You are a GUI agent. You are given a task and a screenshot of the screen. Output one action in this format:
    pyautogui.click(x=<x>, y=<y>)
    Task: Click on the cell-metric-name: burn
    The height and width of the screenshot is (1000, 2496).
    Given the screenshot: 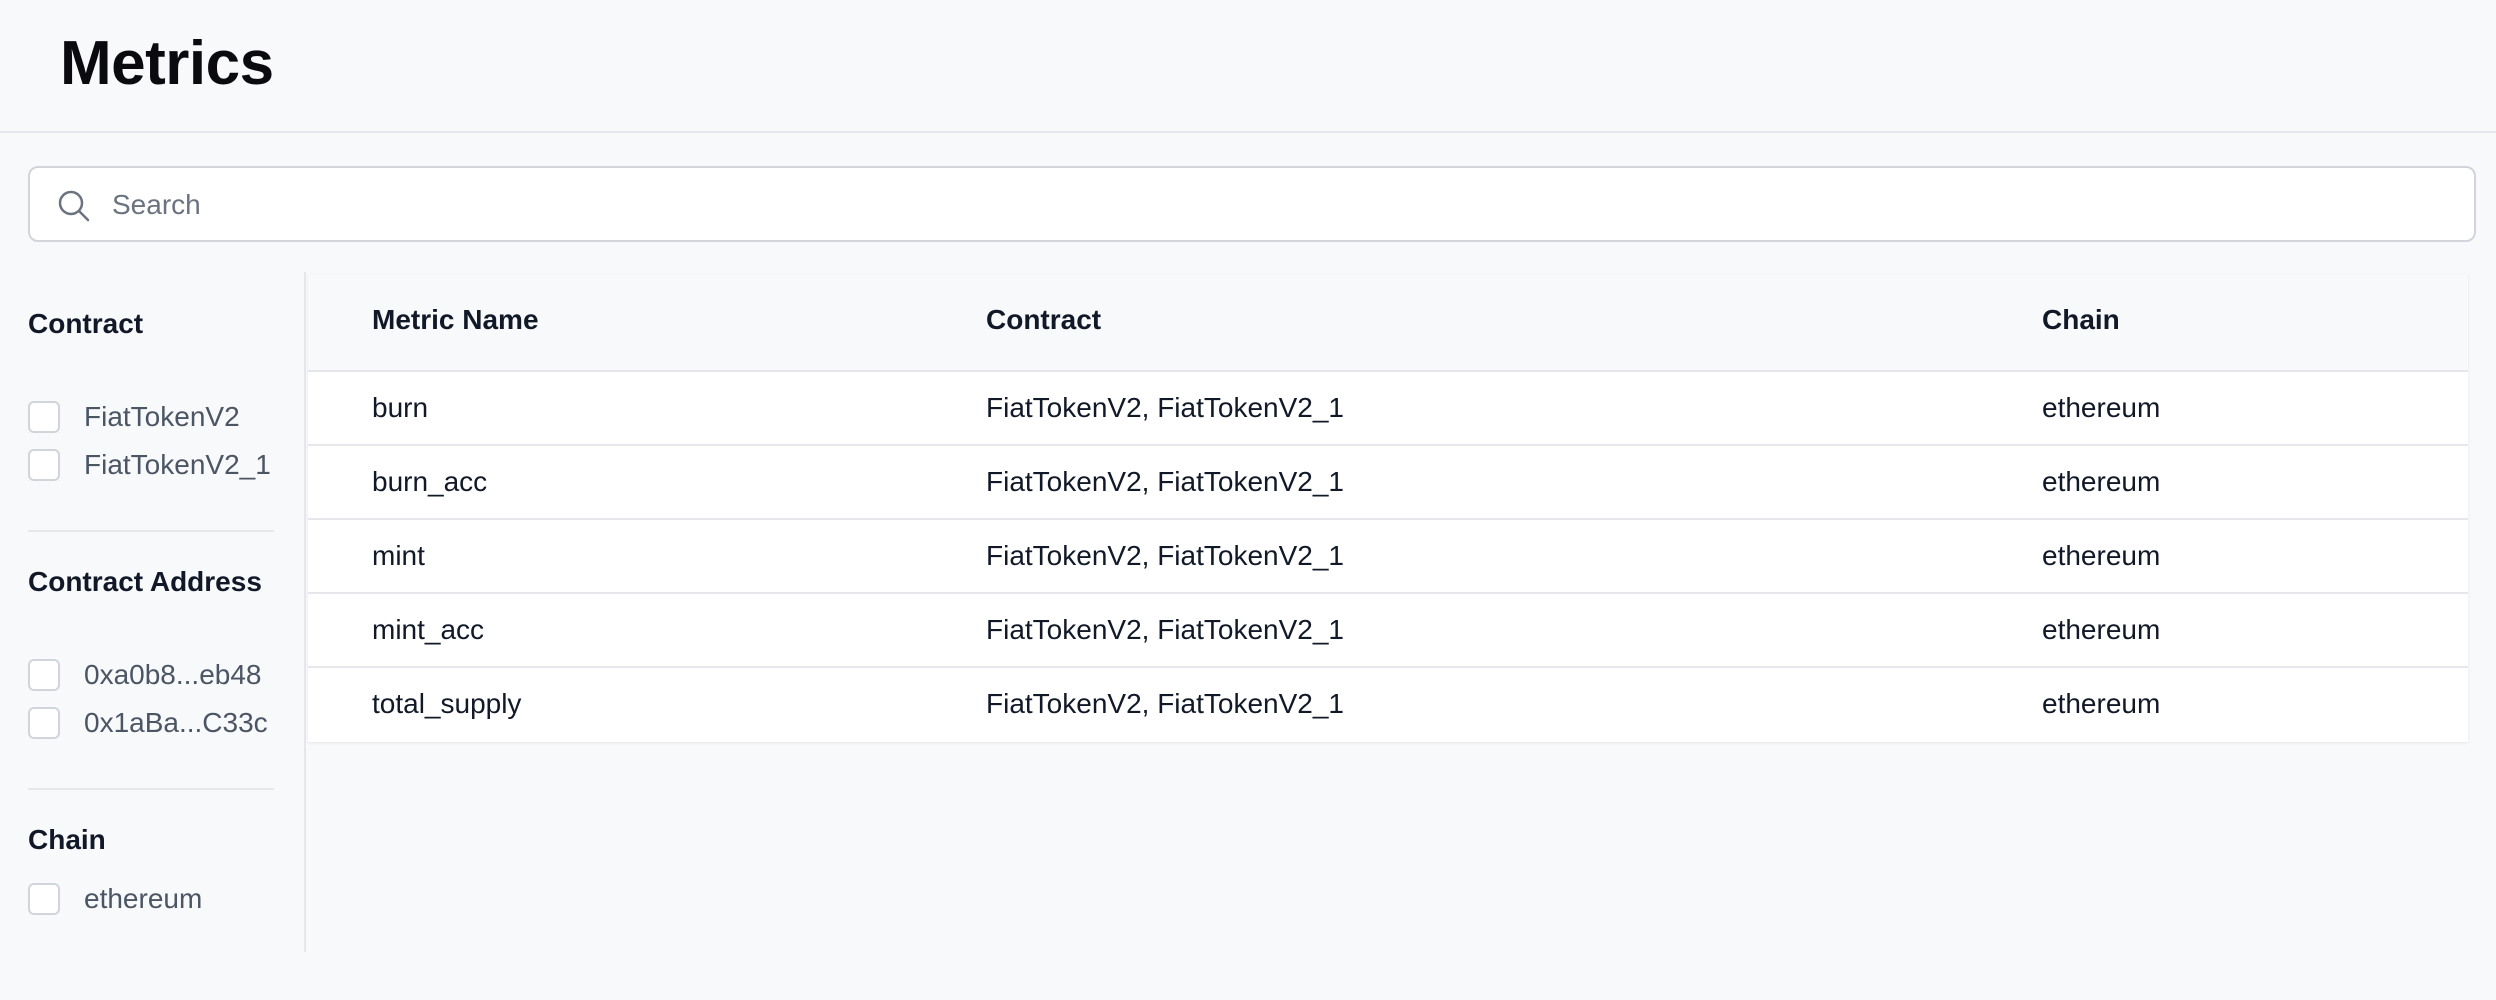 What is the action you would take?
    pyautogui.click(x=400, y=407)
    